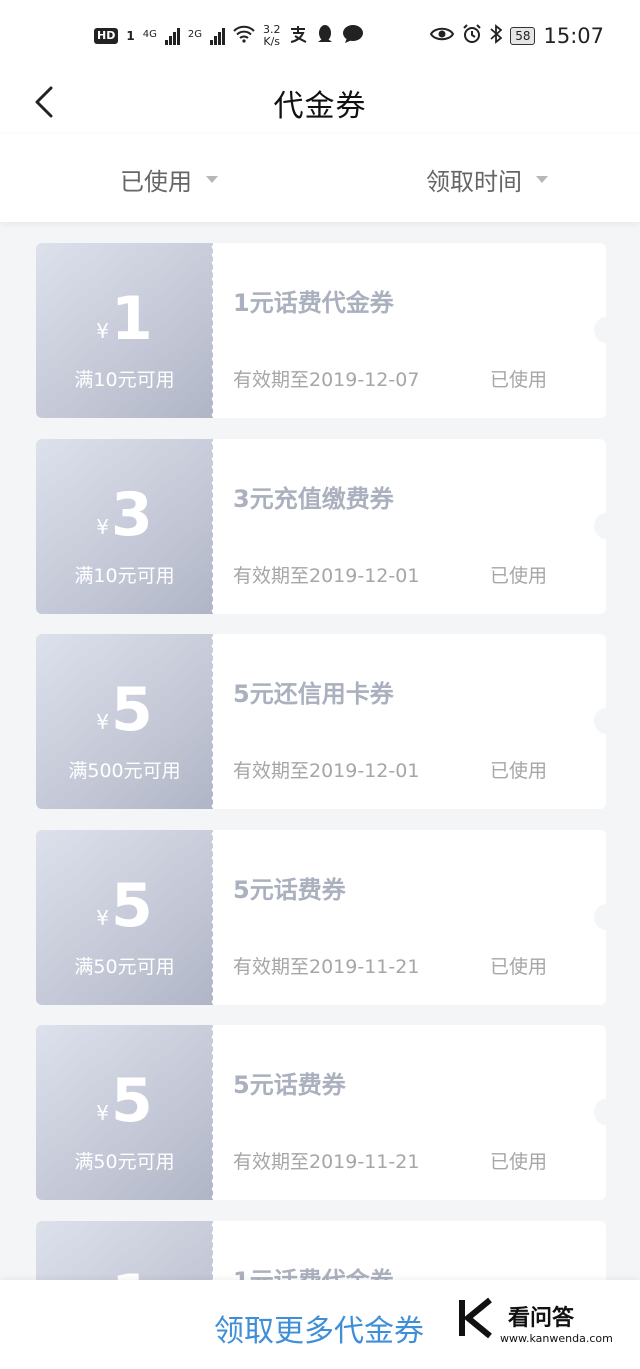  I want to click on status-filter-label: 已使用, so click(156, 182).